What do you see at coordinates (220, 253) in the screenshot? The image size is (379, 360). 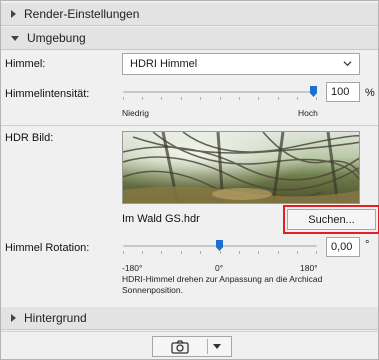 I see `rotation-slider-ticks` at bounding box center [220, 253].